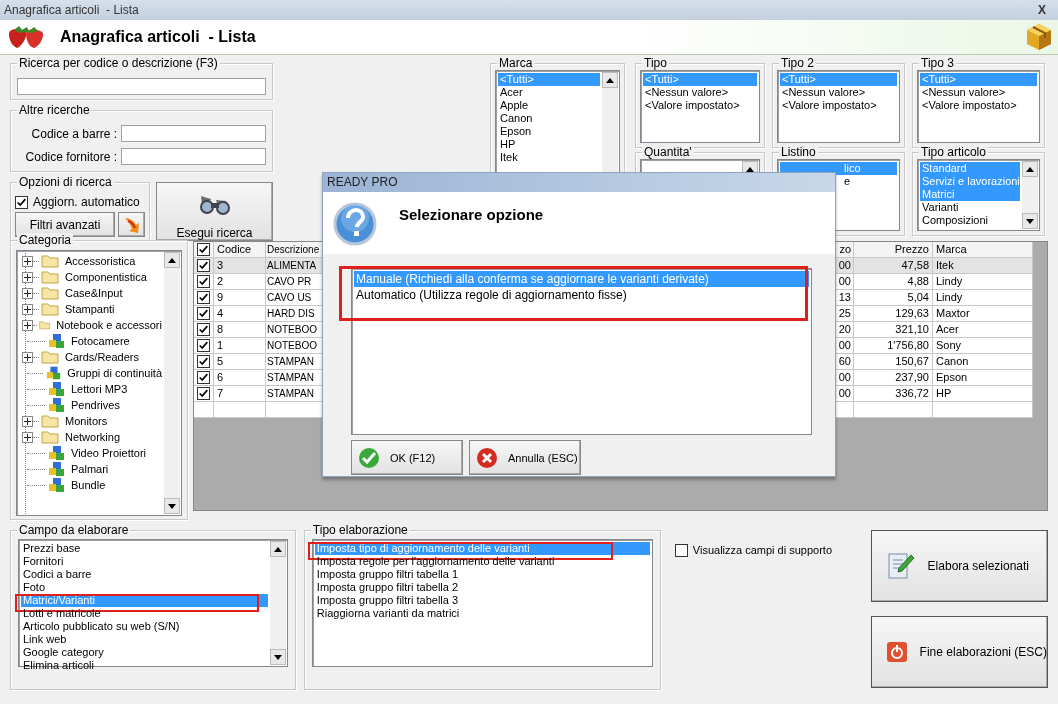  I want to click on tree-item: Palmari, so click(90, 469).